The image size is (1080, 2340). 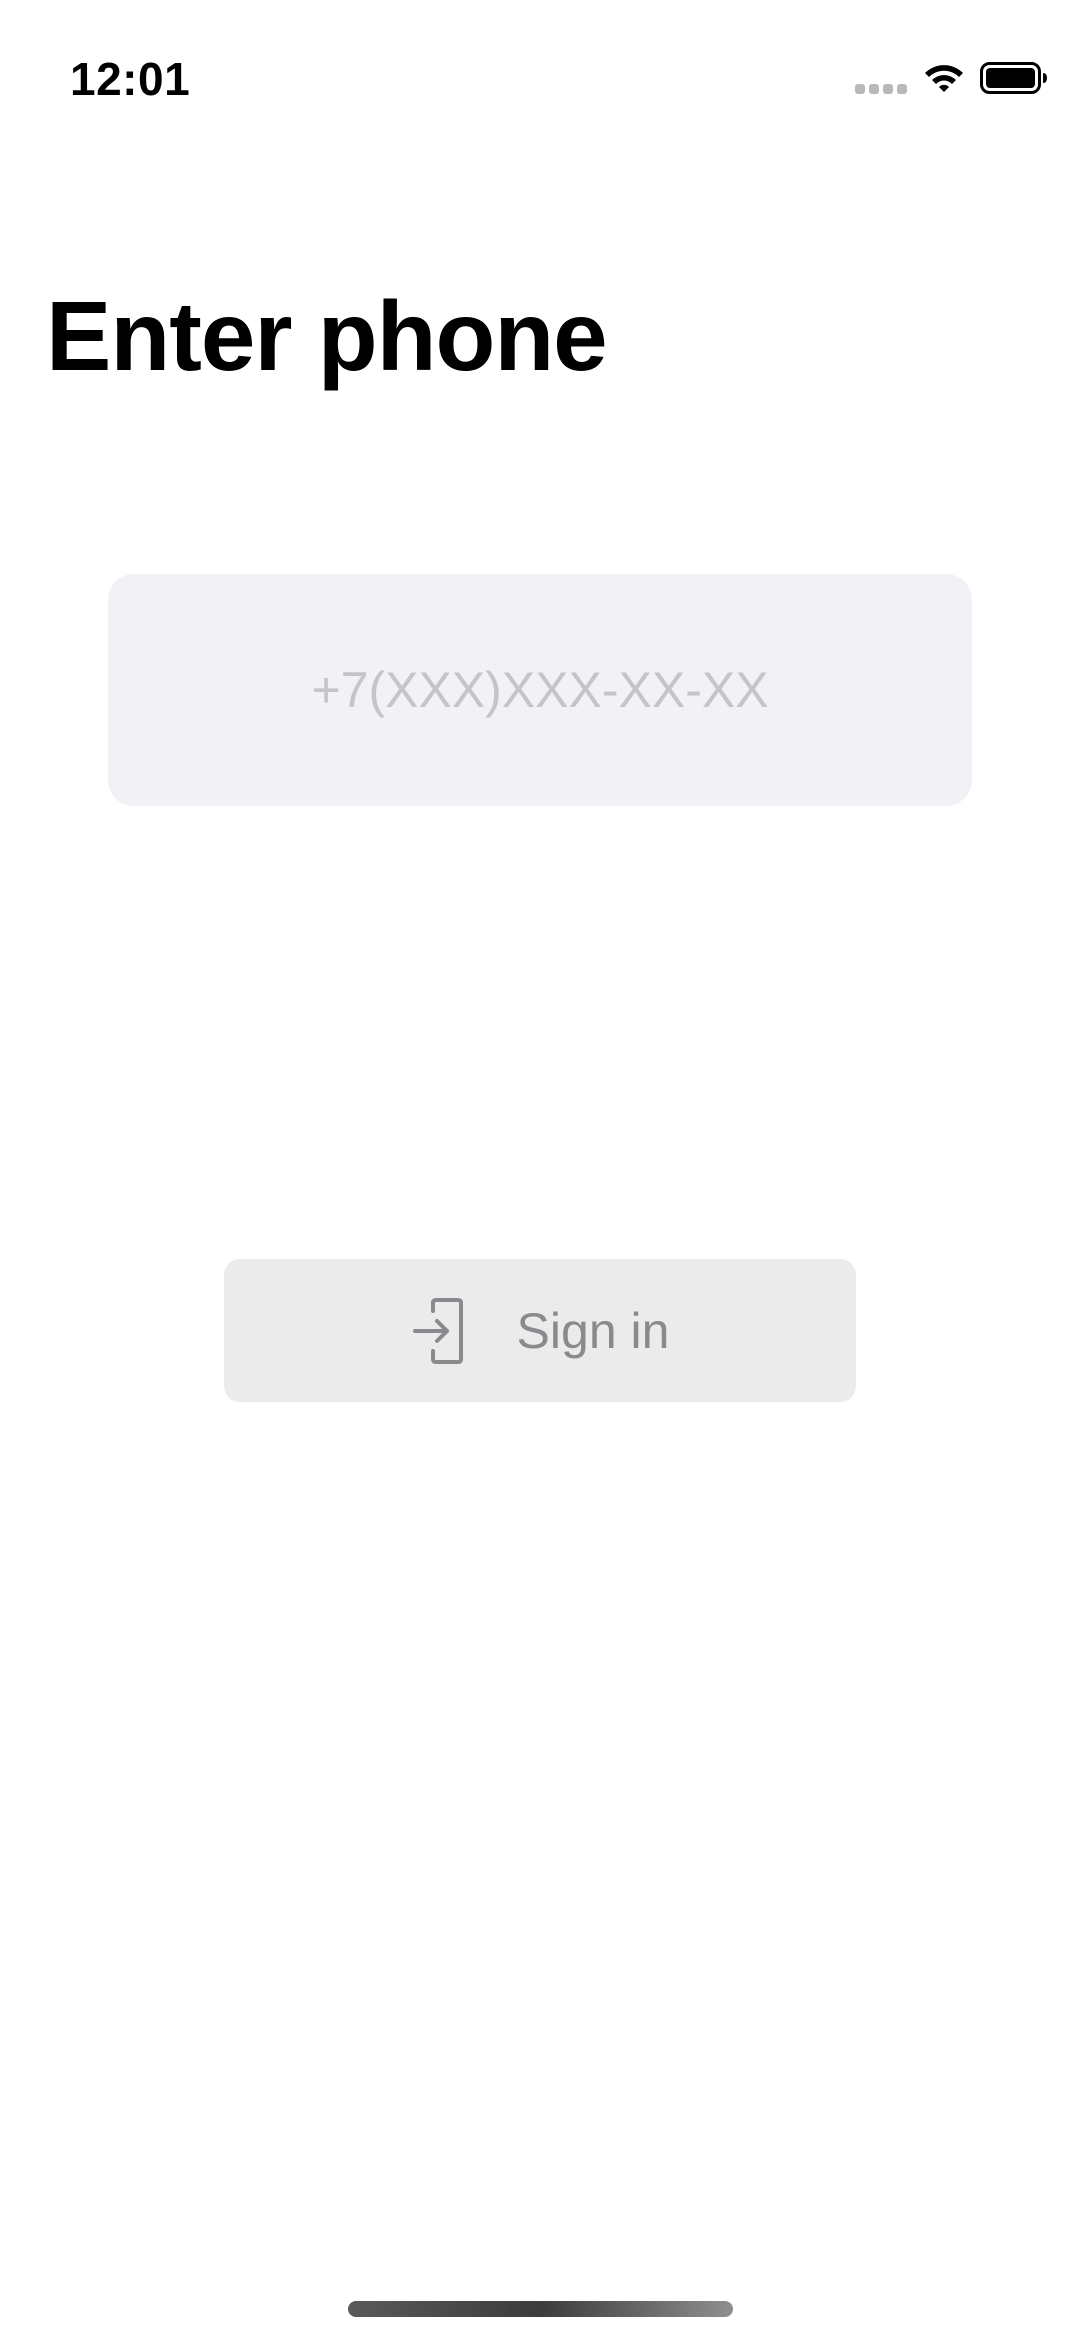 I want to click on signal-icon, so click(x=881, y=89).